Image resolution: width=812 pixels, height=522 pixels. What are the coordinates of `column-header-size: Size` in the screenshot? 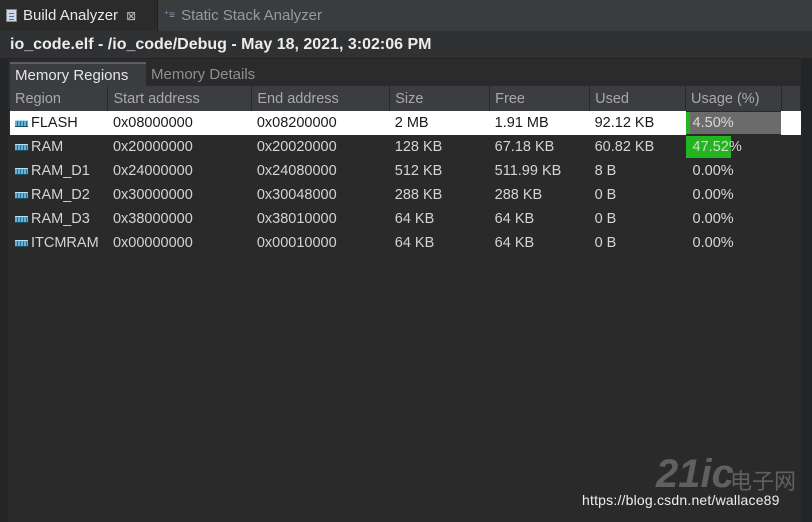 It's located at (440, 98).